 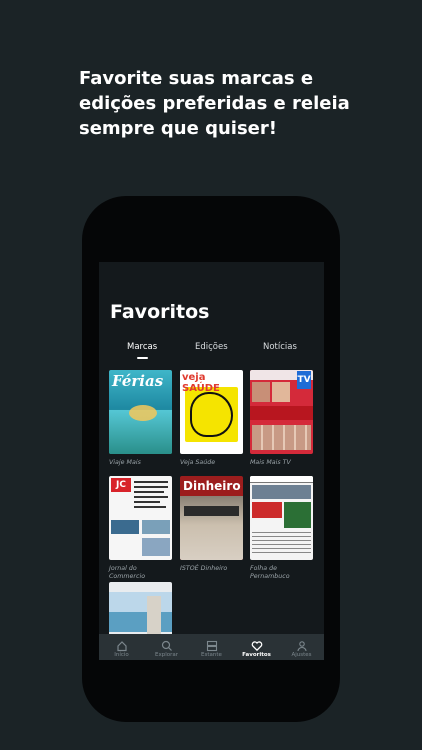 I want to click on favorites-tabs: Marcas Edições Notícias, so click(x=211, y=352).